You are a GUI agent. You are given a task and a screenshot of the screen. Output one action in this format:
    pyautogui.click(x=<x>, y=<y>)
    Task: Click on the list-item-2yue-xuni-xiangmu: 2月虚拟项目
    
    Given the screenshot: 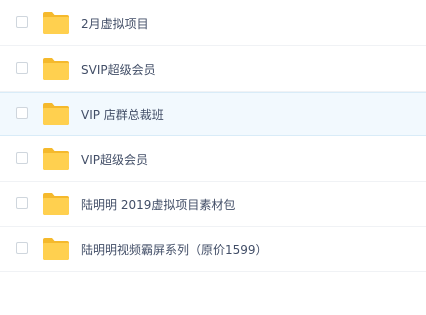 What is the action you would take?
    pyautogui.click(x=213, y=24)
    